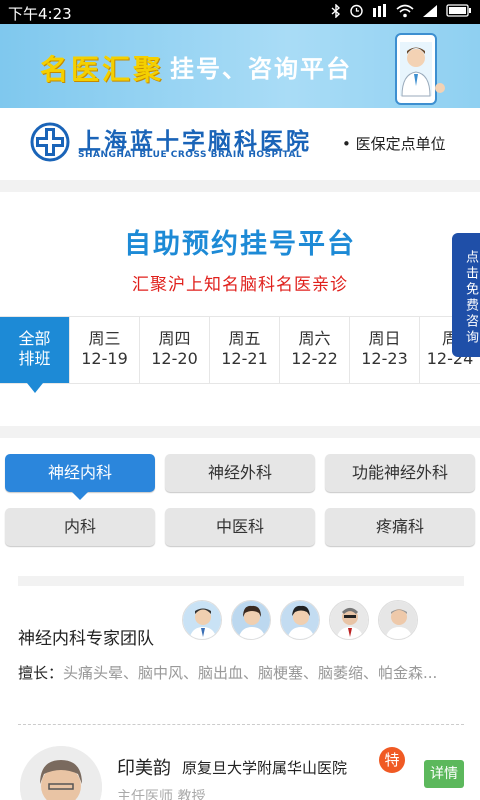 Image resolution: width=480 pixels, height=800 pixels. Describe the element at coordinates (405, 13) in the screenshot. I see `wifi-icon` at that location.